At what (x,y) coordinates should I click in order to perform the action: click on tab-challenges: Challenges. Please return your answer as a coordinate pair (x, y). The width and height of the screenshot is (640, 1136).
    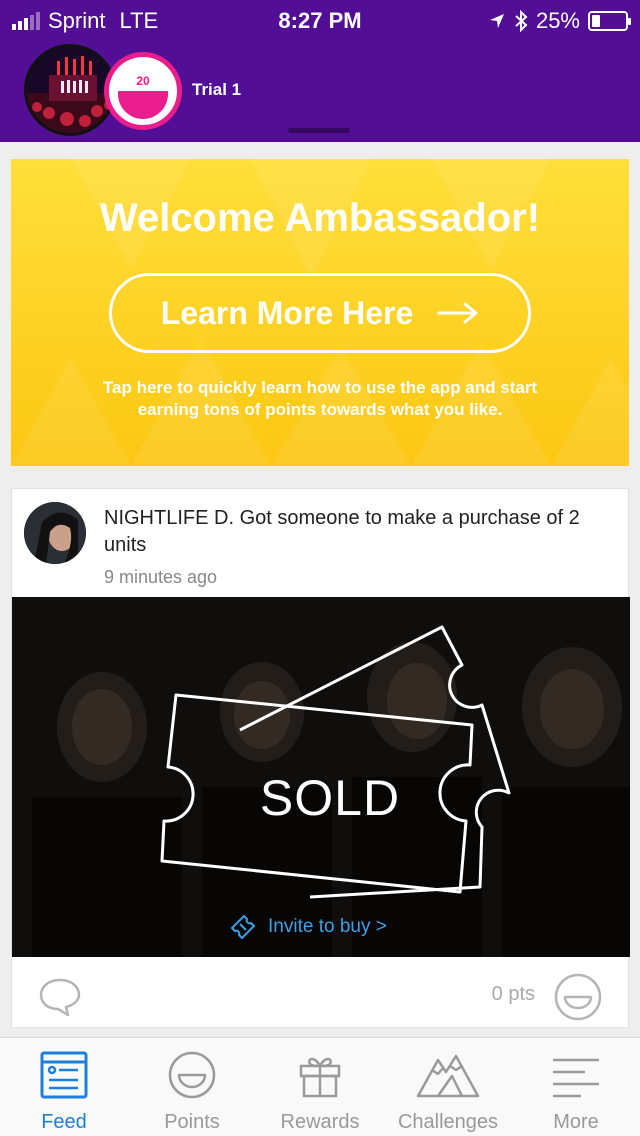
    Looking at the image, I should click on (448, 1087).